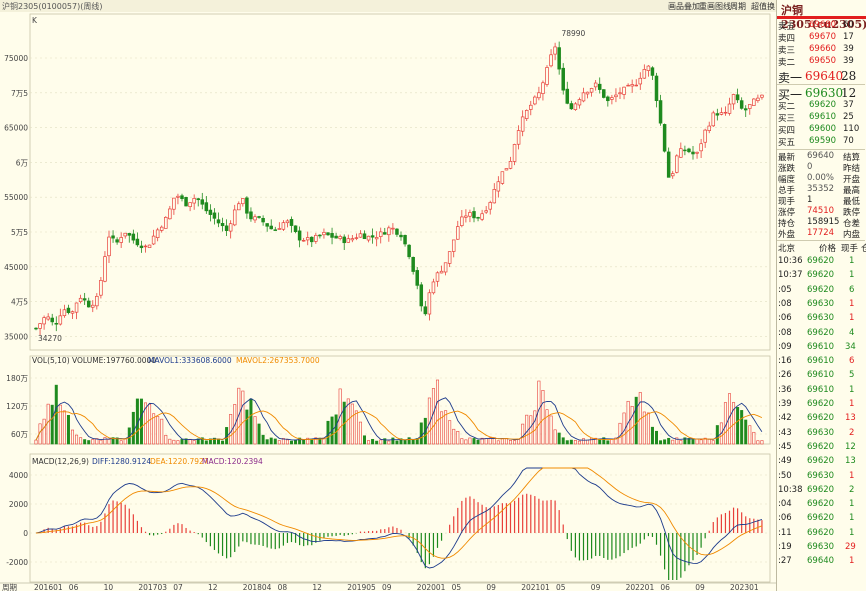  Describe the element at coordinates (821, 17) in the screenshot. I see `title-underline` at that location.